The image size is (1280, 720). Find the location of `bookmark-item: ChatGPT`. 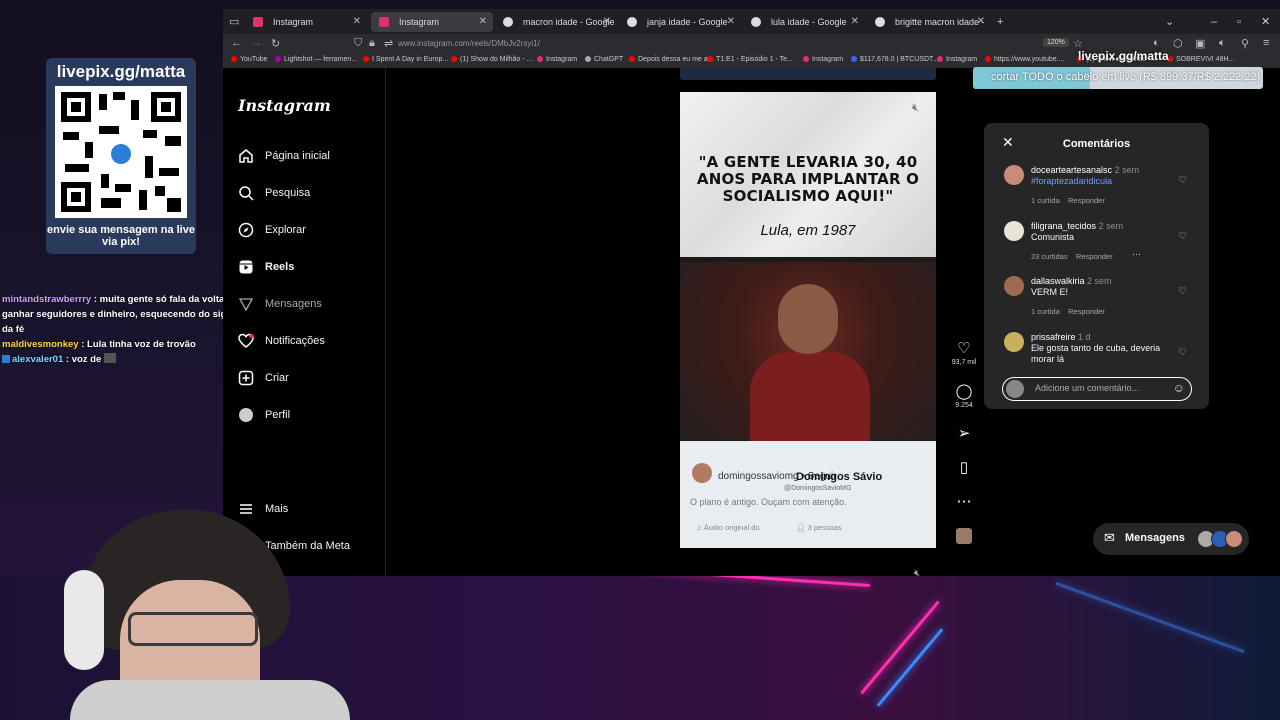

bookmark-item: ChatGPT is located at coordinates (604, 59).